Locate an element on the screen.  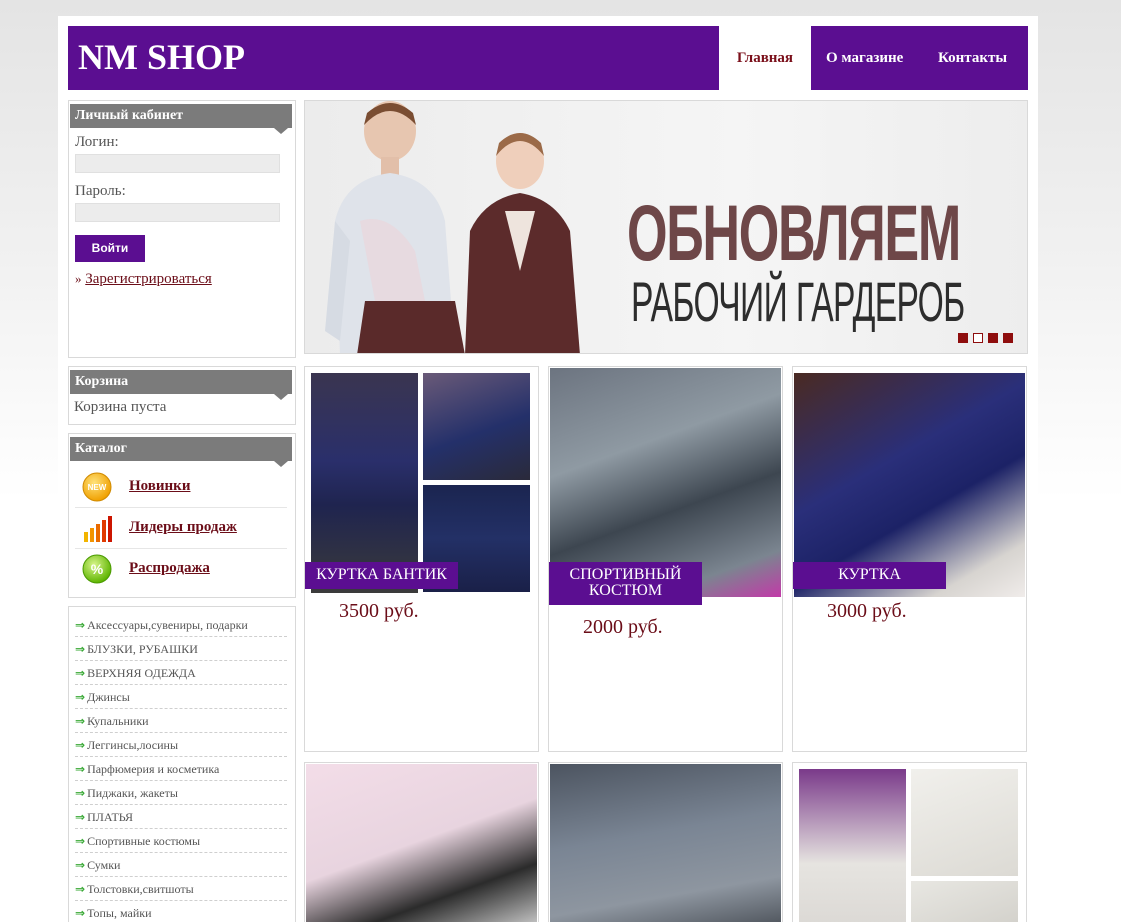
product-title: КУРТКА БАНТИК is located at coordinates (381, 575).